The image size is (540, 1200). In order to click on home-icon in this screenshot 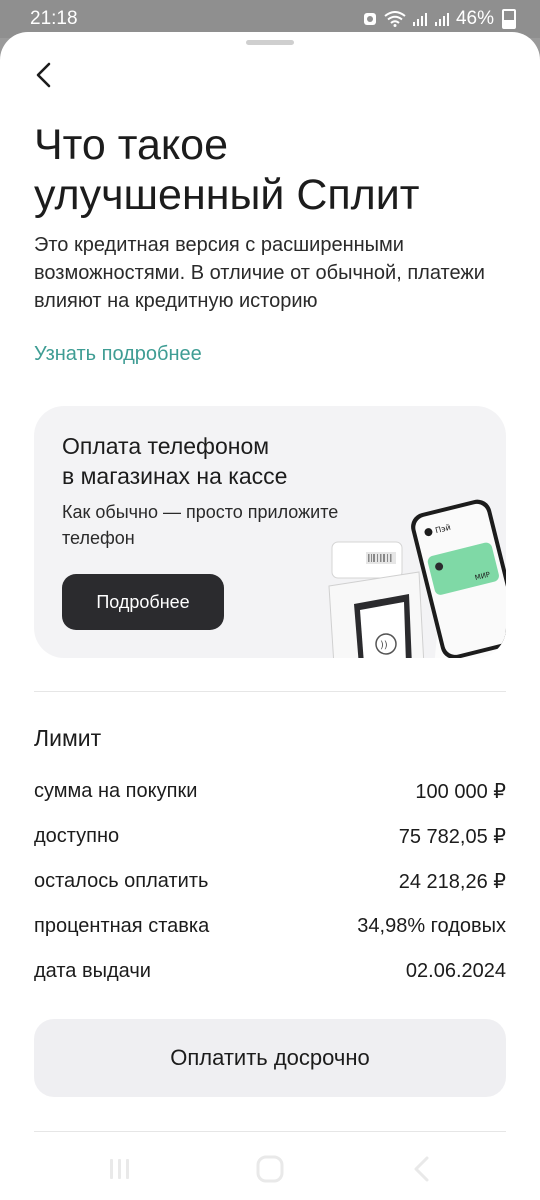, I will do `click(270, 1169)`.